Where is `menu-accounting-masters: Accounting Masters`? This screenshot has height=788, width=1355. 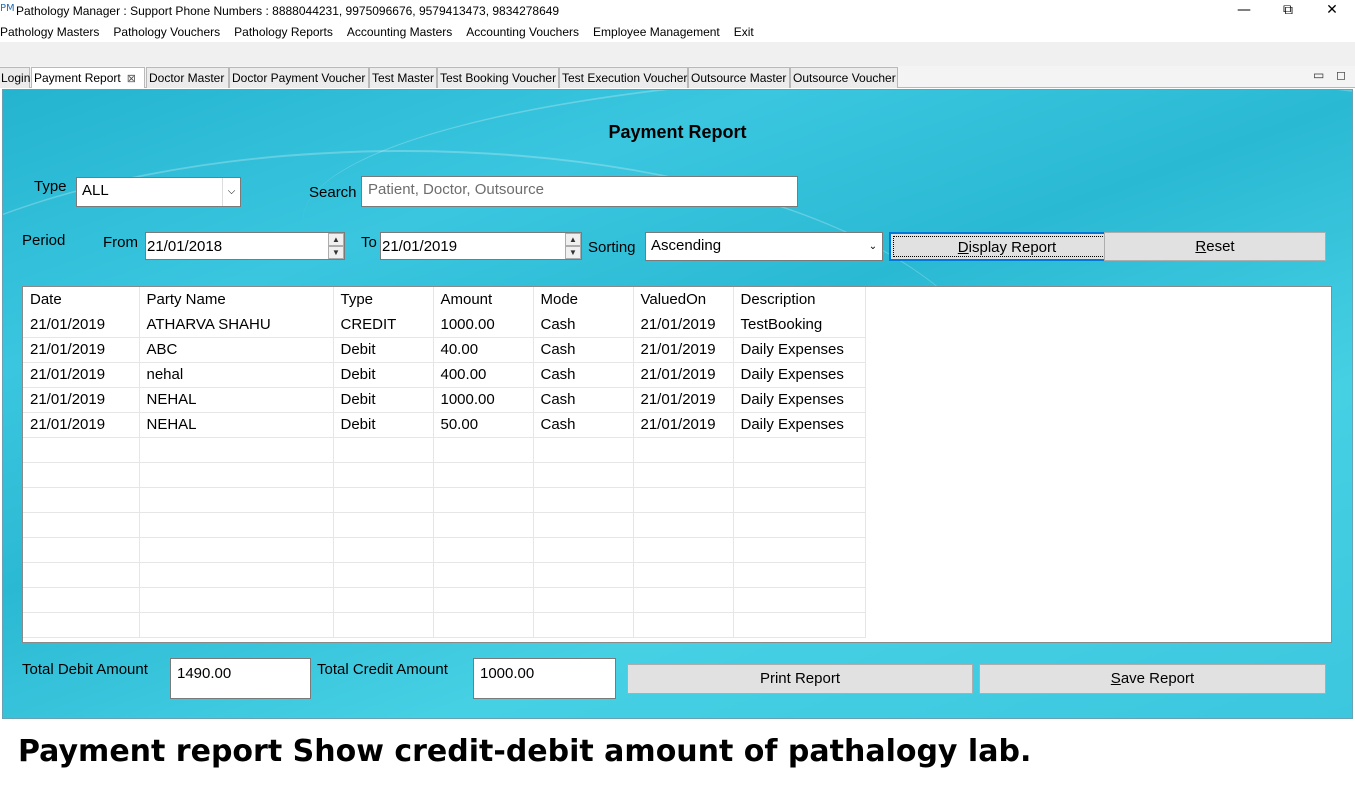 menu-accounting-masters: Accounting Masters is located at coordinates (403, 32).